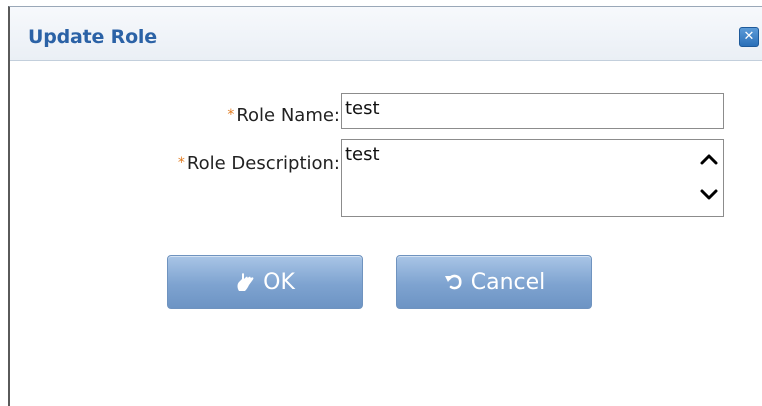 This screenshot has height=406, width=762. What do you see at coordinates (508, 282) in the screenshot?
I see `cancel-button-label: Cancel` at bounding box center [508, 282].